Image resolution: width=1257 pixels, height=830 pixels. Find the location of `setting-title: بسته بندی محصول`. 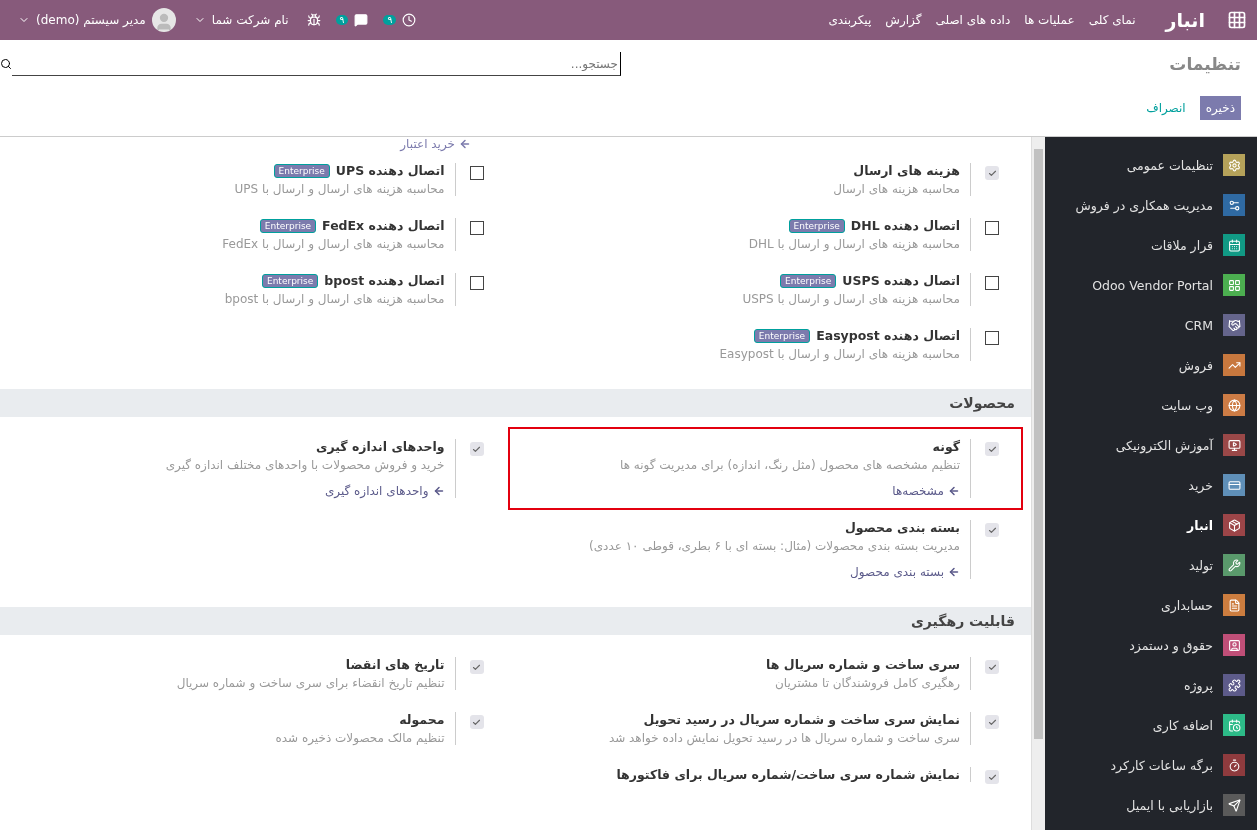

setting-title: بسته بندی محصول is located at coordinates (902, 527).